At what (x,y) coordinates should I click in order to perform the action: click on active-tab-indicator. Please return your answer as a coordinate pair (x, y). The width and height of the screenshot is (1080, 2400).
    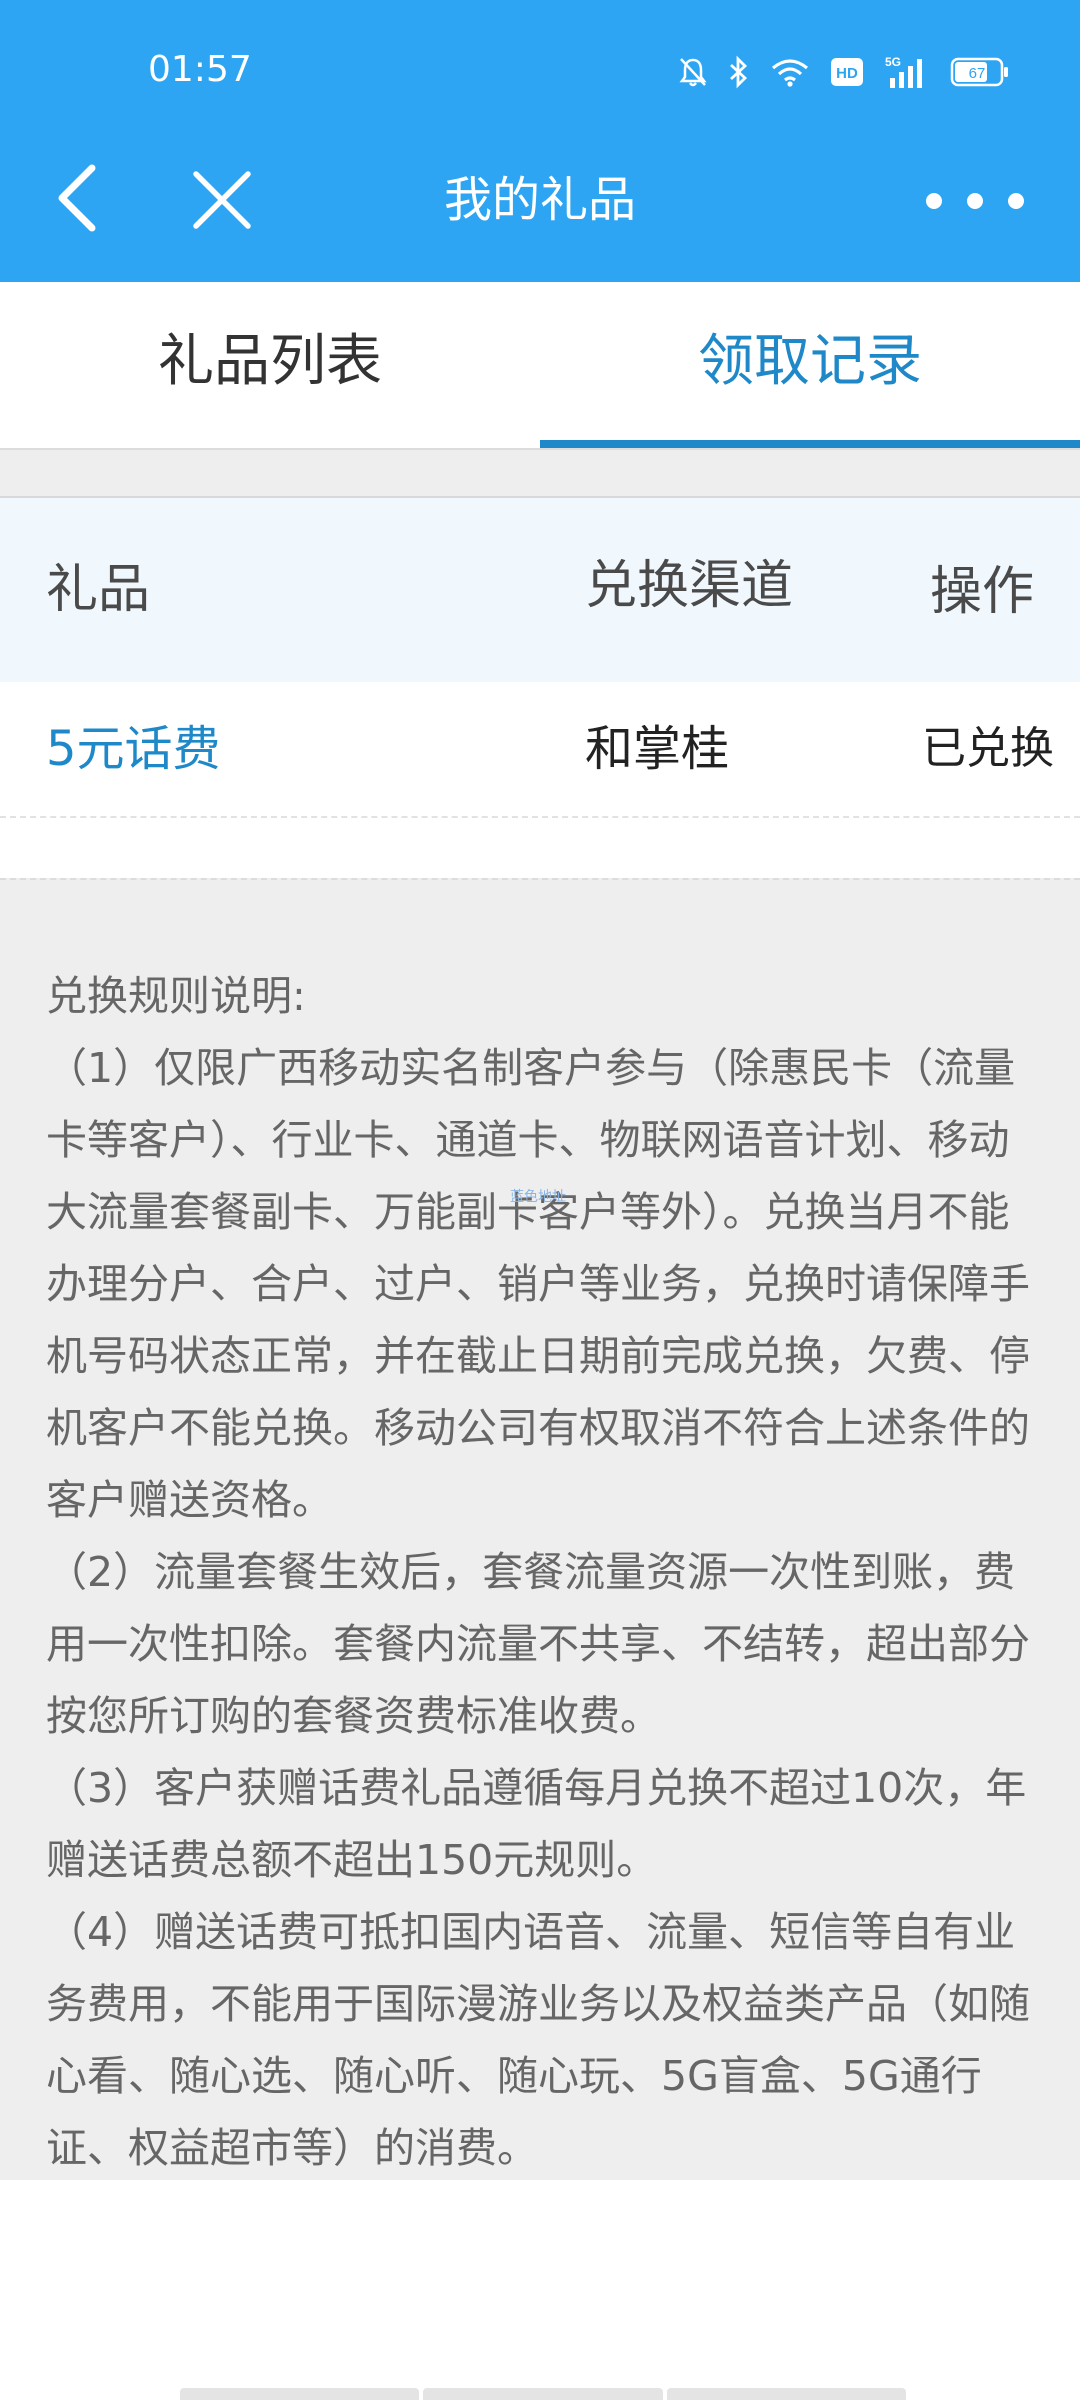
    Looking at the image, I should click on (810, 444).